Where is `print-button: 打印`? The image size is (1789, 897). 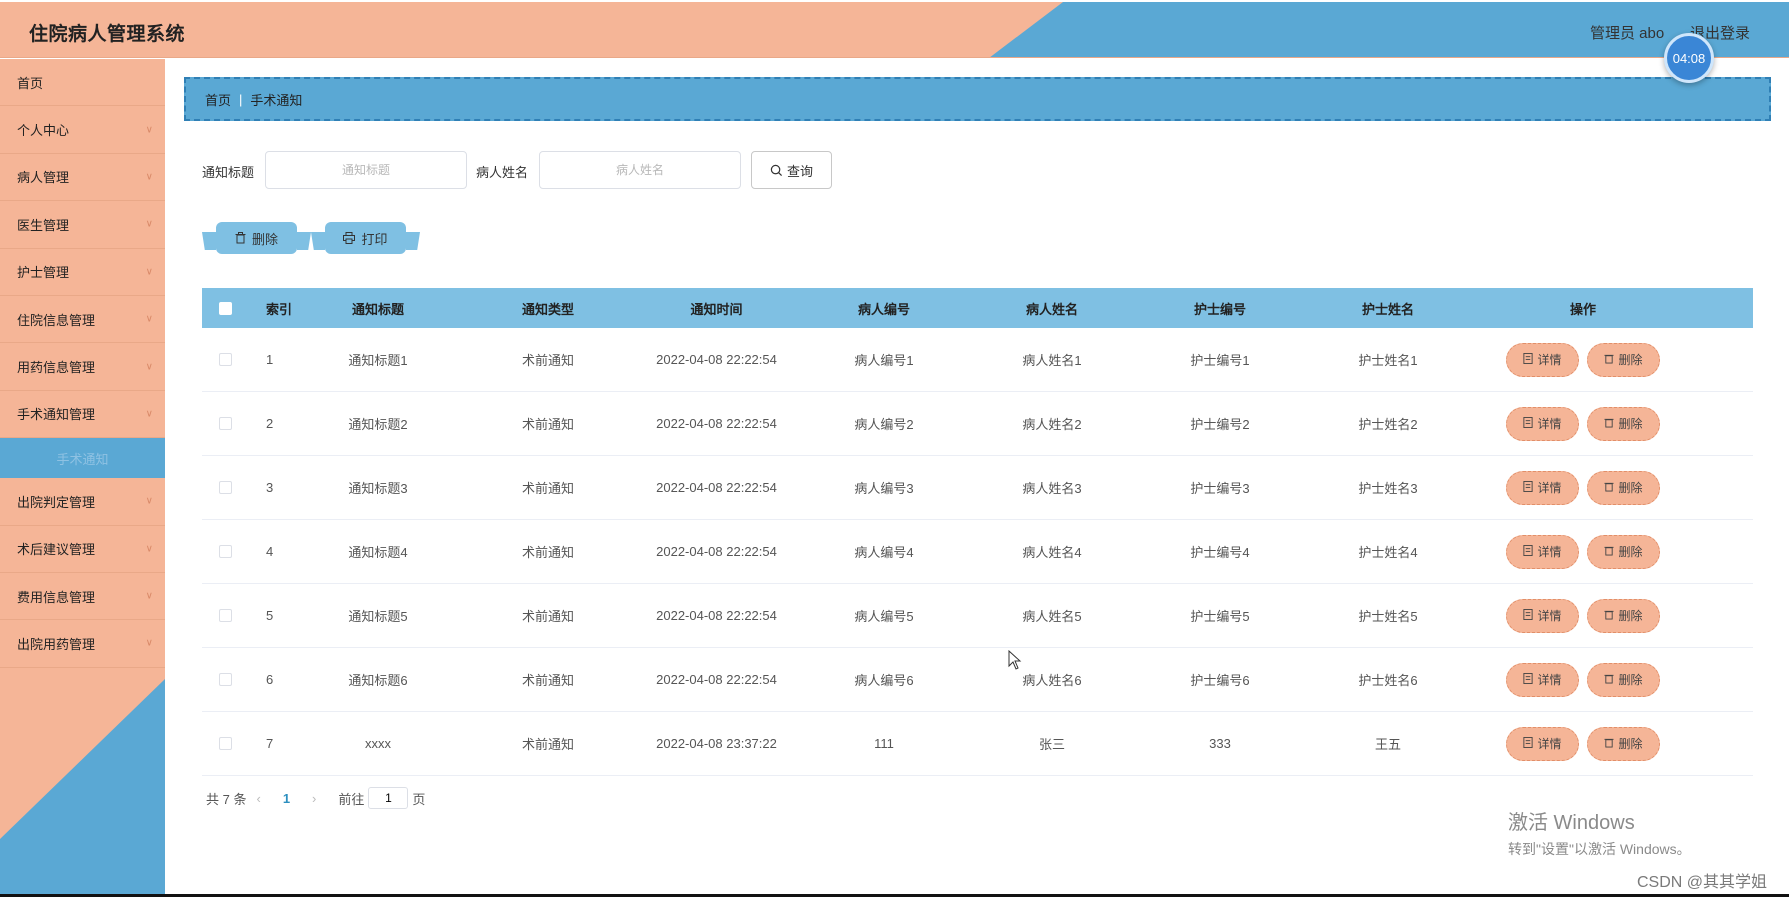 print-button: 打印 is located at coordinates (365, 238).